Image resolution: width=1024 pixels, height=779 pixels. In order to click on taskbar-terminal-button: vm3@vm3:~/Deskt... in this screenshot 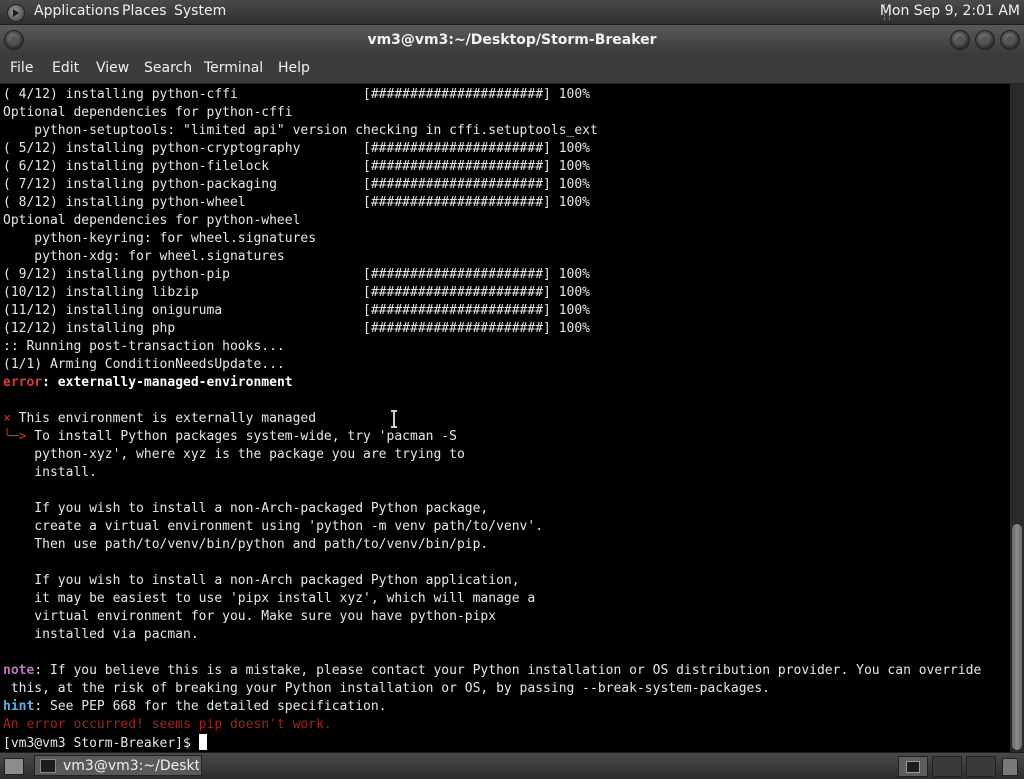, I will do `click(118, 765)`.